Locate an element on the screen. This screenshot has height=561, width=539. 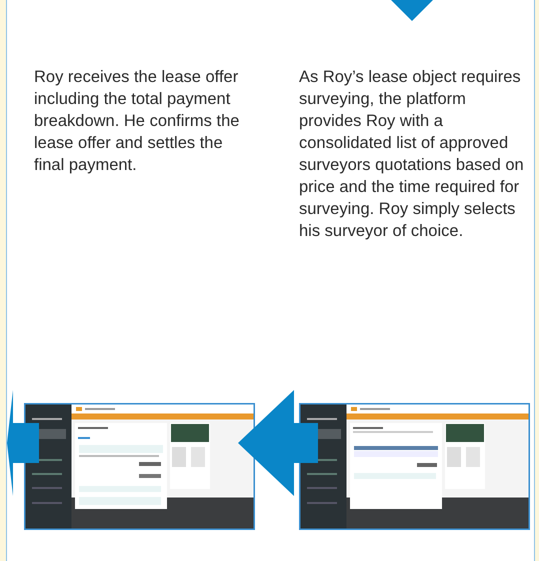
step-description: Roy receives the lease offer including the total payment breakdown. He confirms the lease offer and settles the final payment. is located at coordinates (136, 121).